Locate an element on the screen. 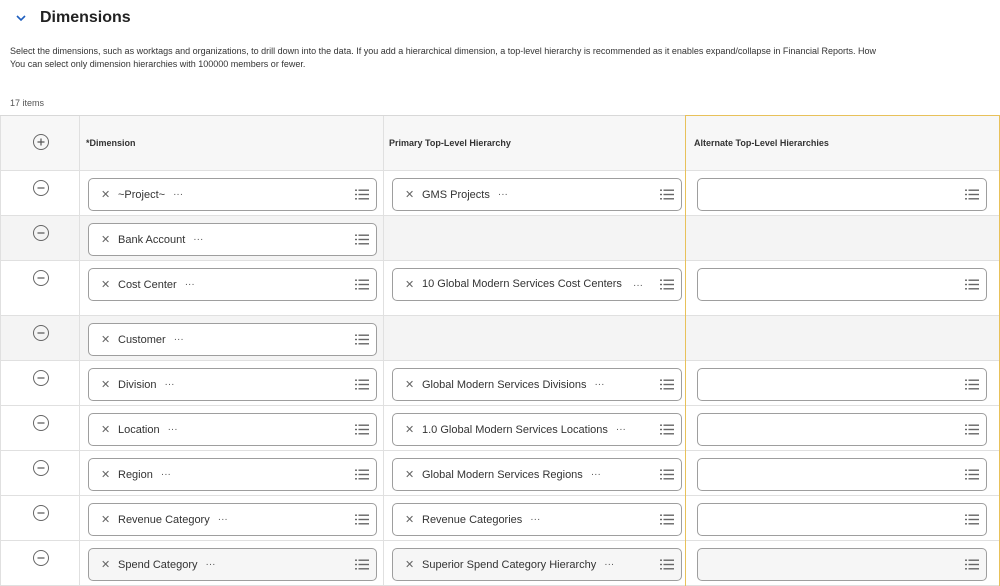 This screenshot has height=586, width=1000. selected-value: GMS Projects ··· is located at coordinates (465, 195).